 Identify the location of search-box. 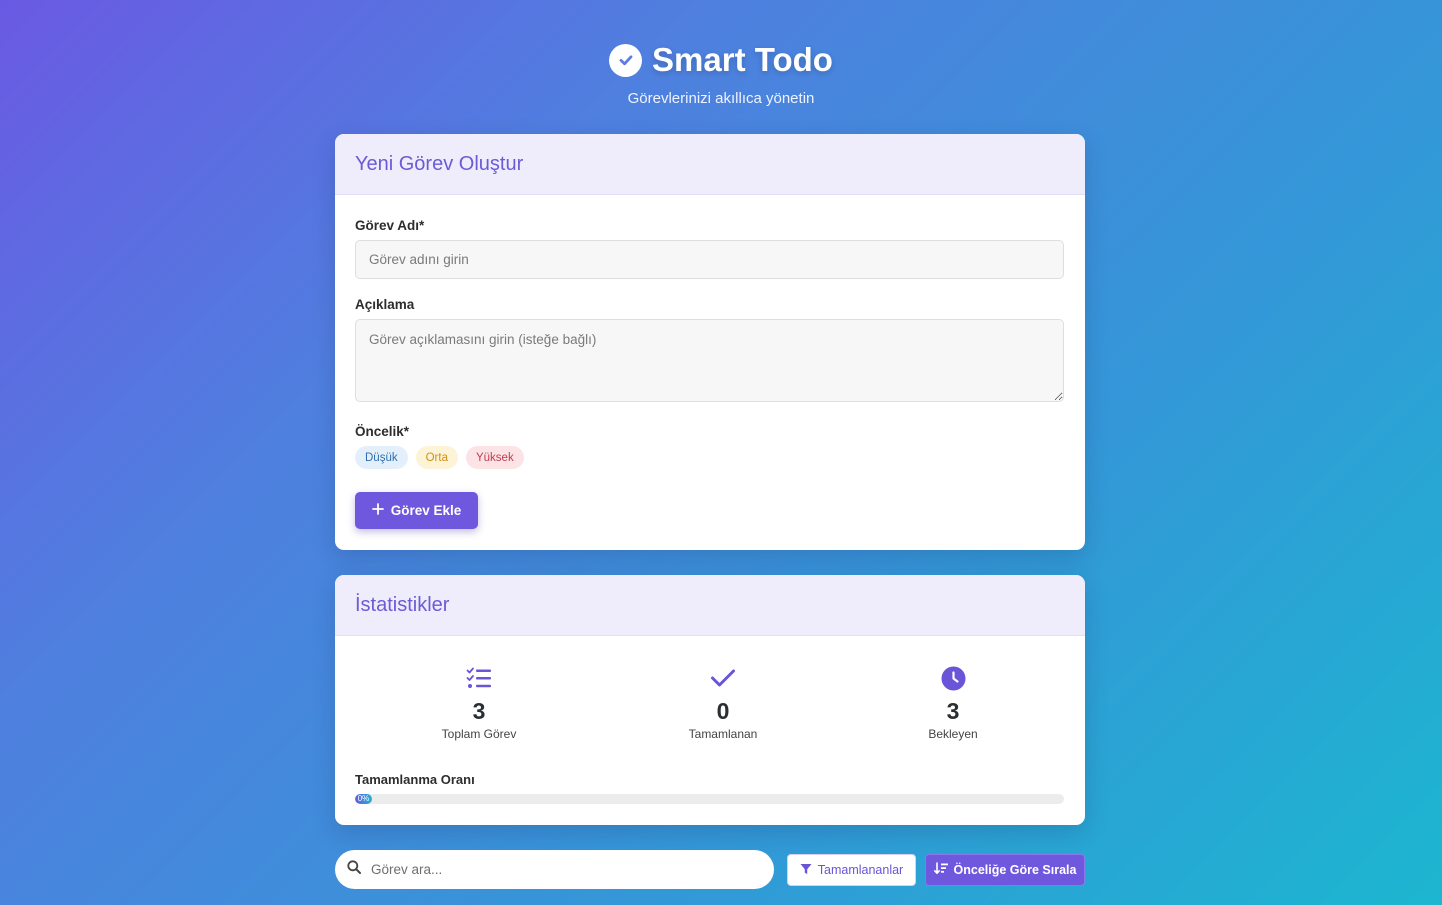
(554, 869).